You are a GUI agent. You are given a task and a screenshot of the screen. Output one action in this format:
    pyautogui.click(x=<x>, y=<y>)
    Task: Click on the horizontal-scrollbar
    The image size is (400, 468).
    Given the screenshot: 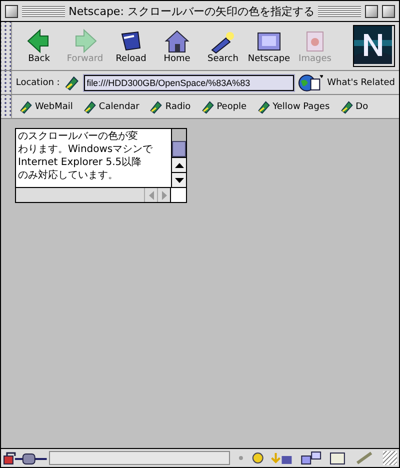 What is the action you would take?
    pyautogui.click(x=101, y=194)
    